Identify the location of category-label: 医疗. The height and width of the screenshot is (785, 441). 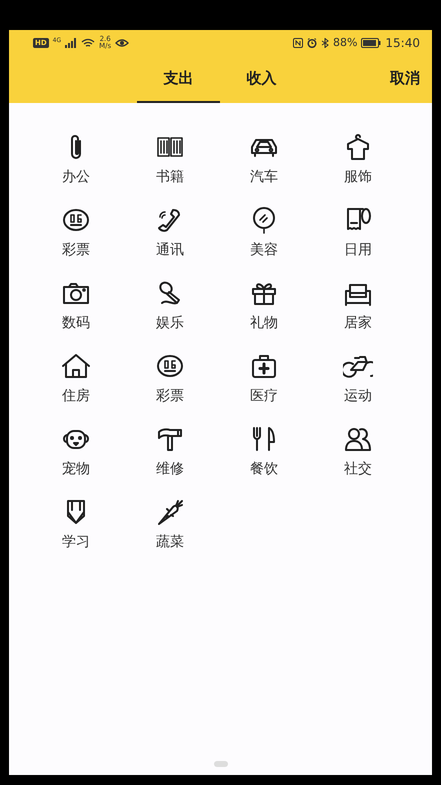
(264, 396).